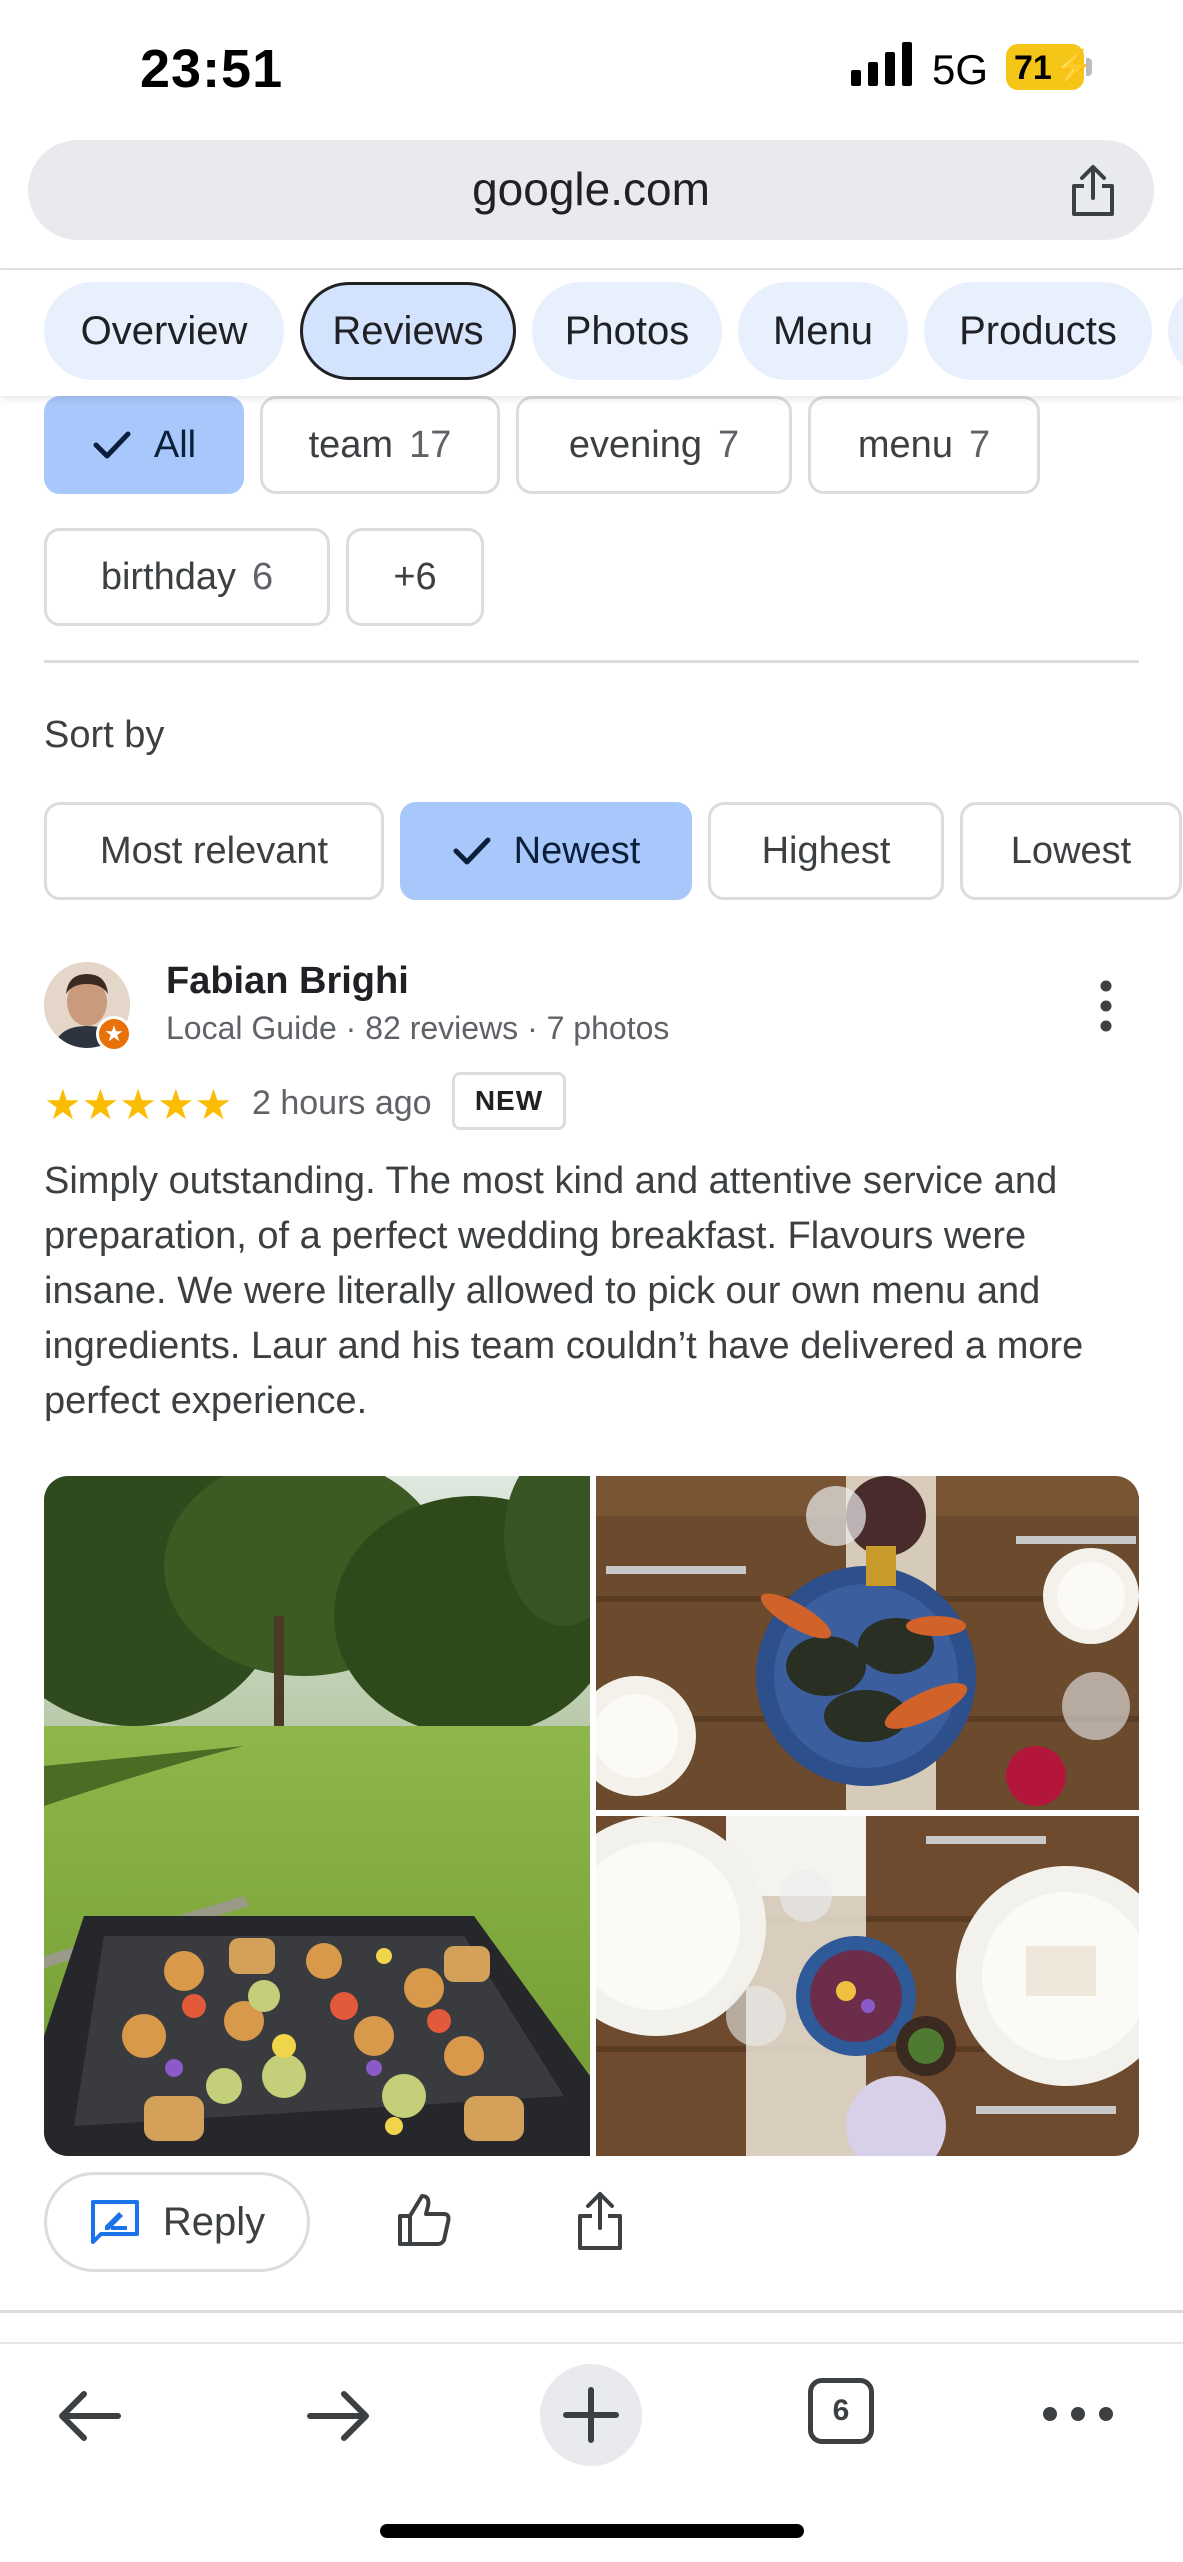 The width and height of the screenshot is (1183, 2562). I want to click on sort-option-label: Highest, so click(826, 850).